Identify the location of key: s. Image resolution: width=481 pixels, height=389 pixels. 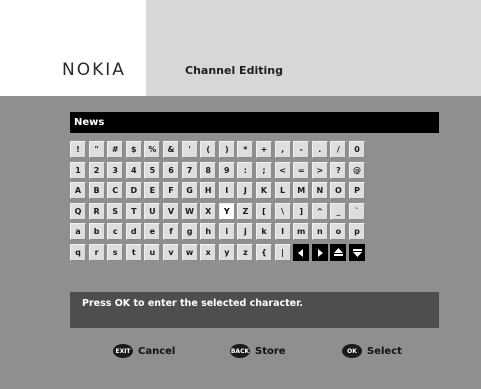
(115, 252).